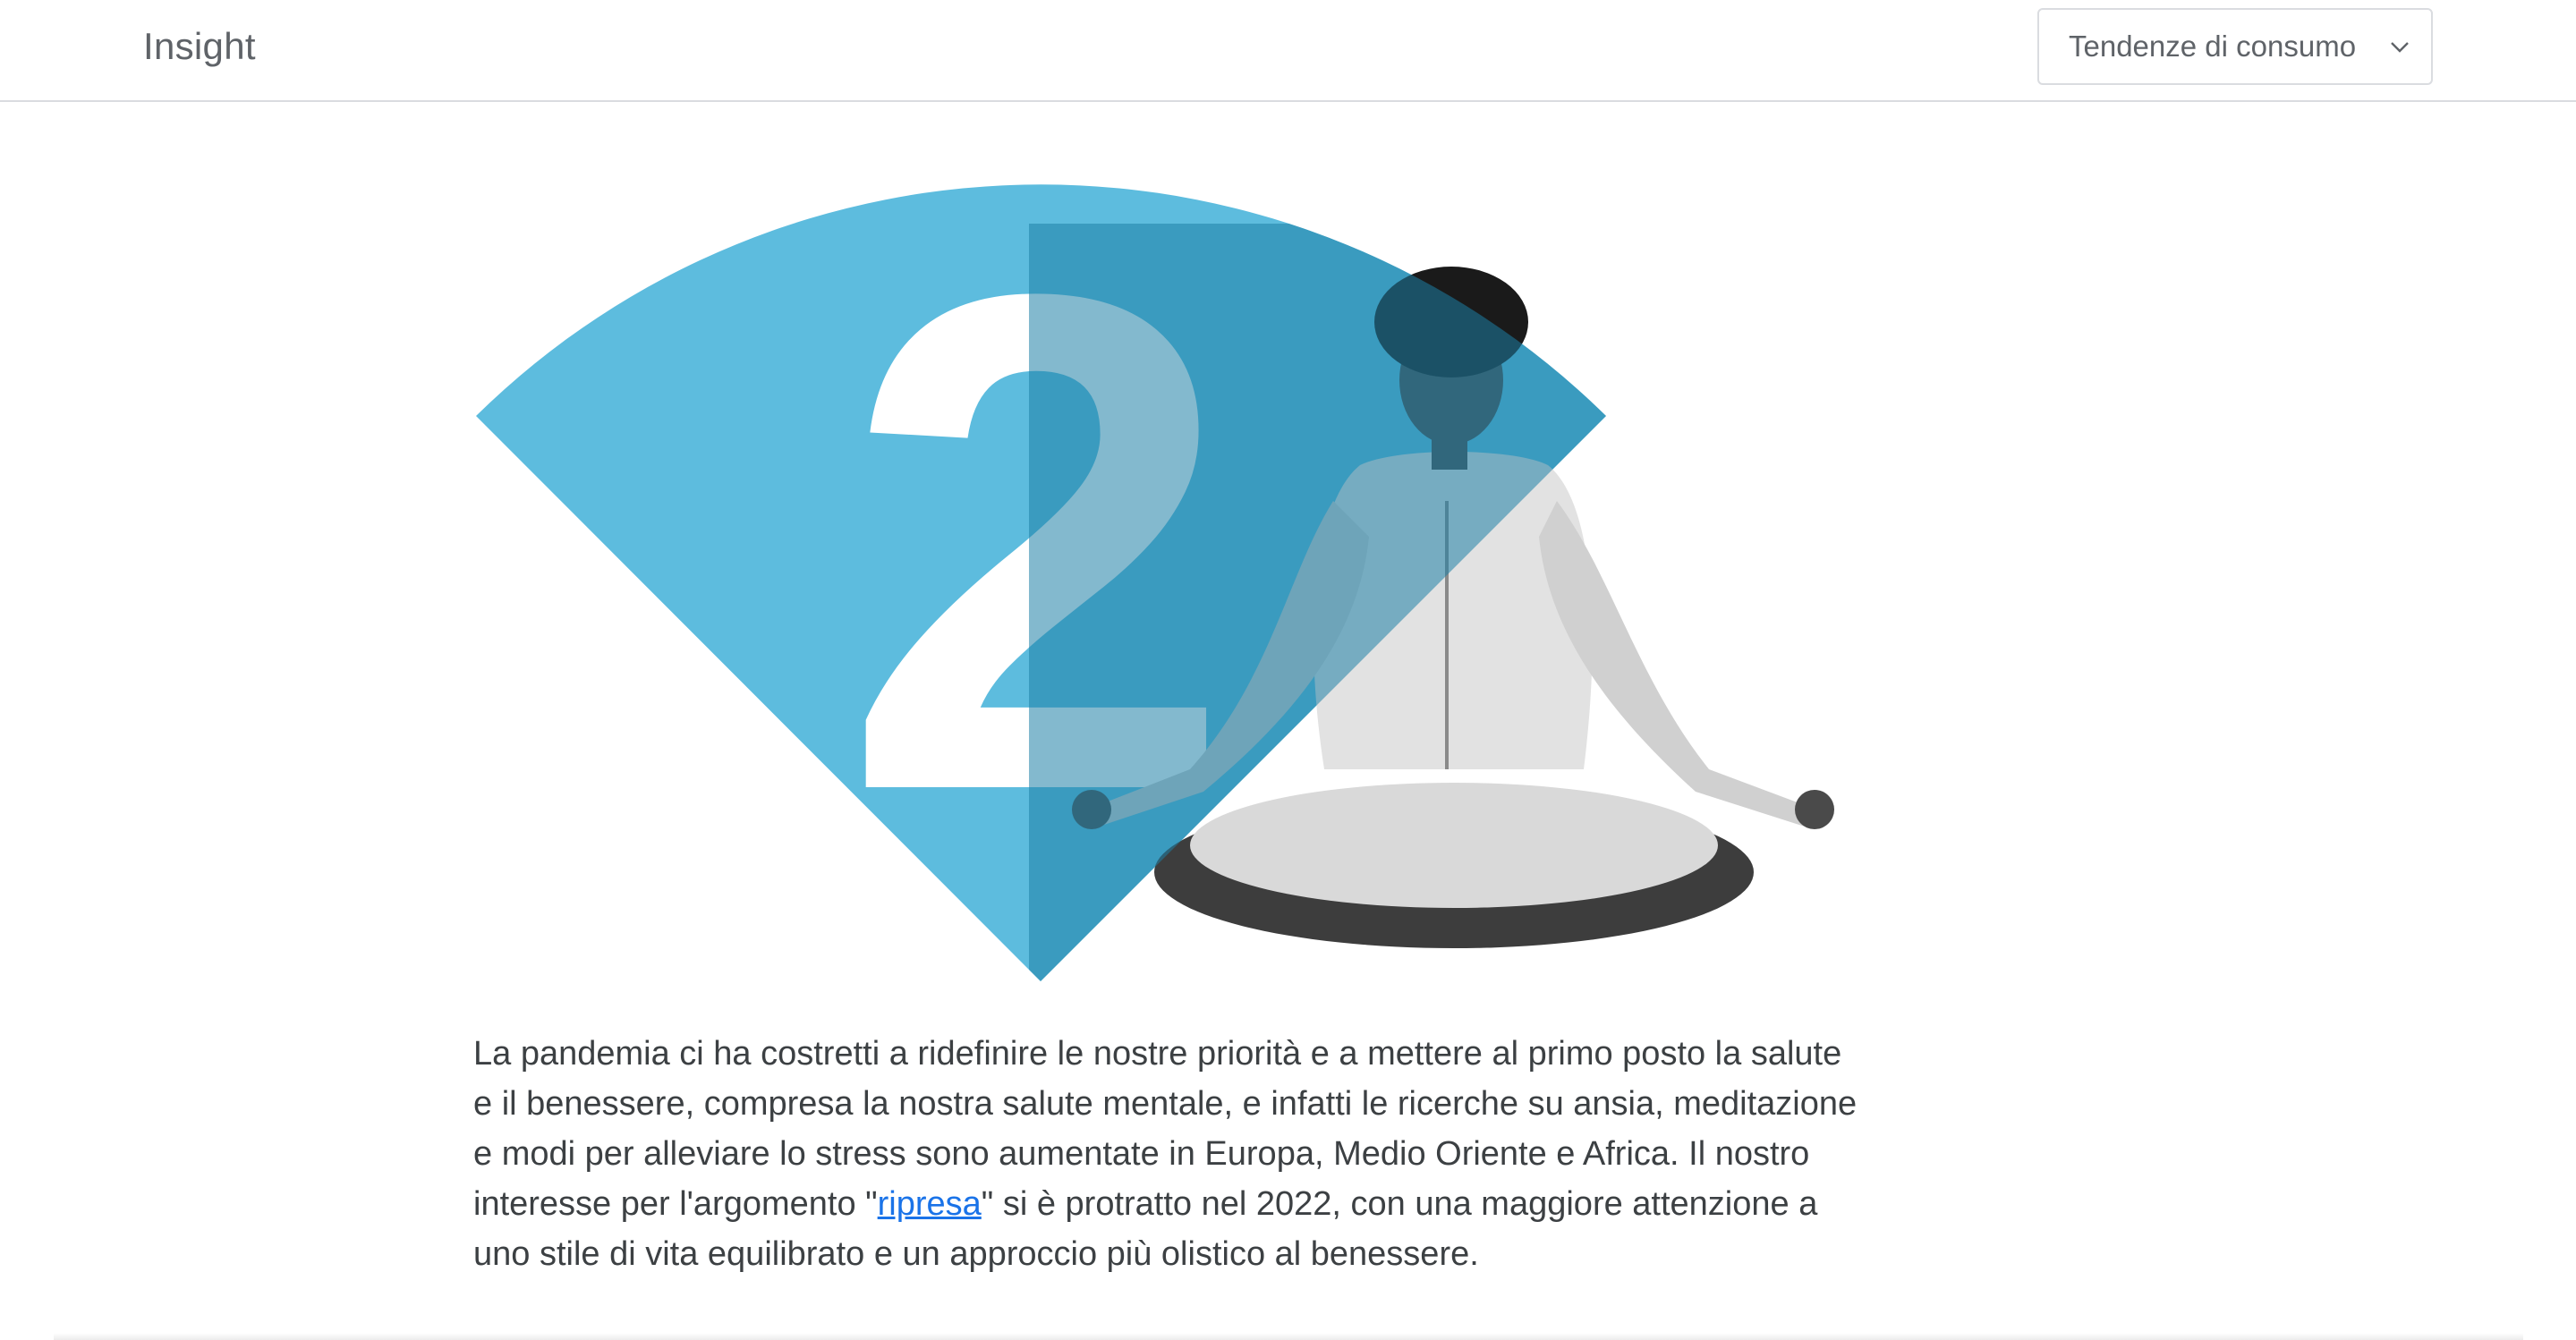  Describe the element at coordinates (2213, 46) in the screenshot. I see `category-dropdown-label: Tendenze di consumo` at that location.